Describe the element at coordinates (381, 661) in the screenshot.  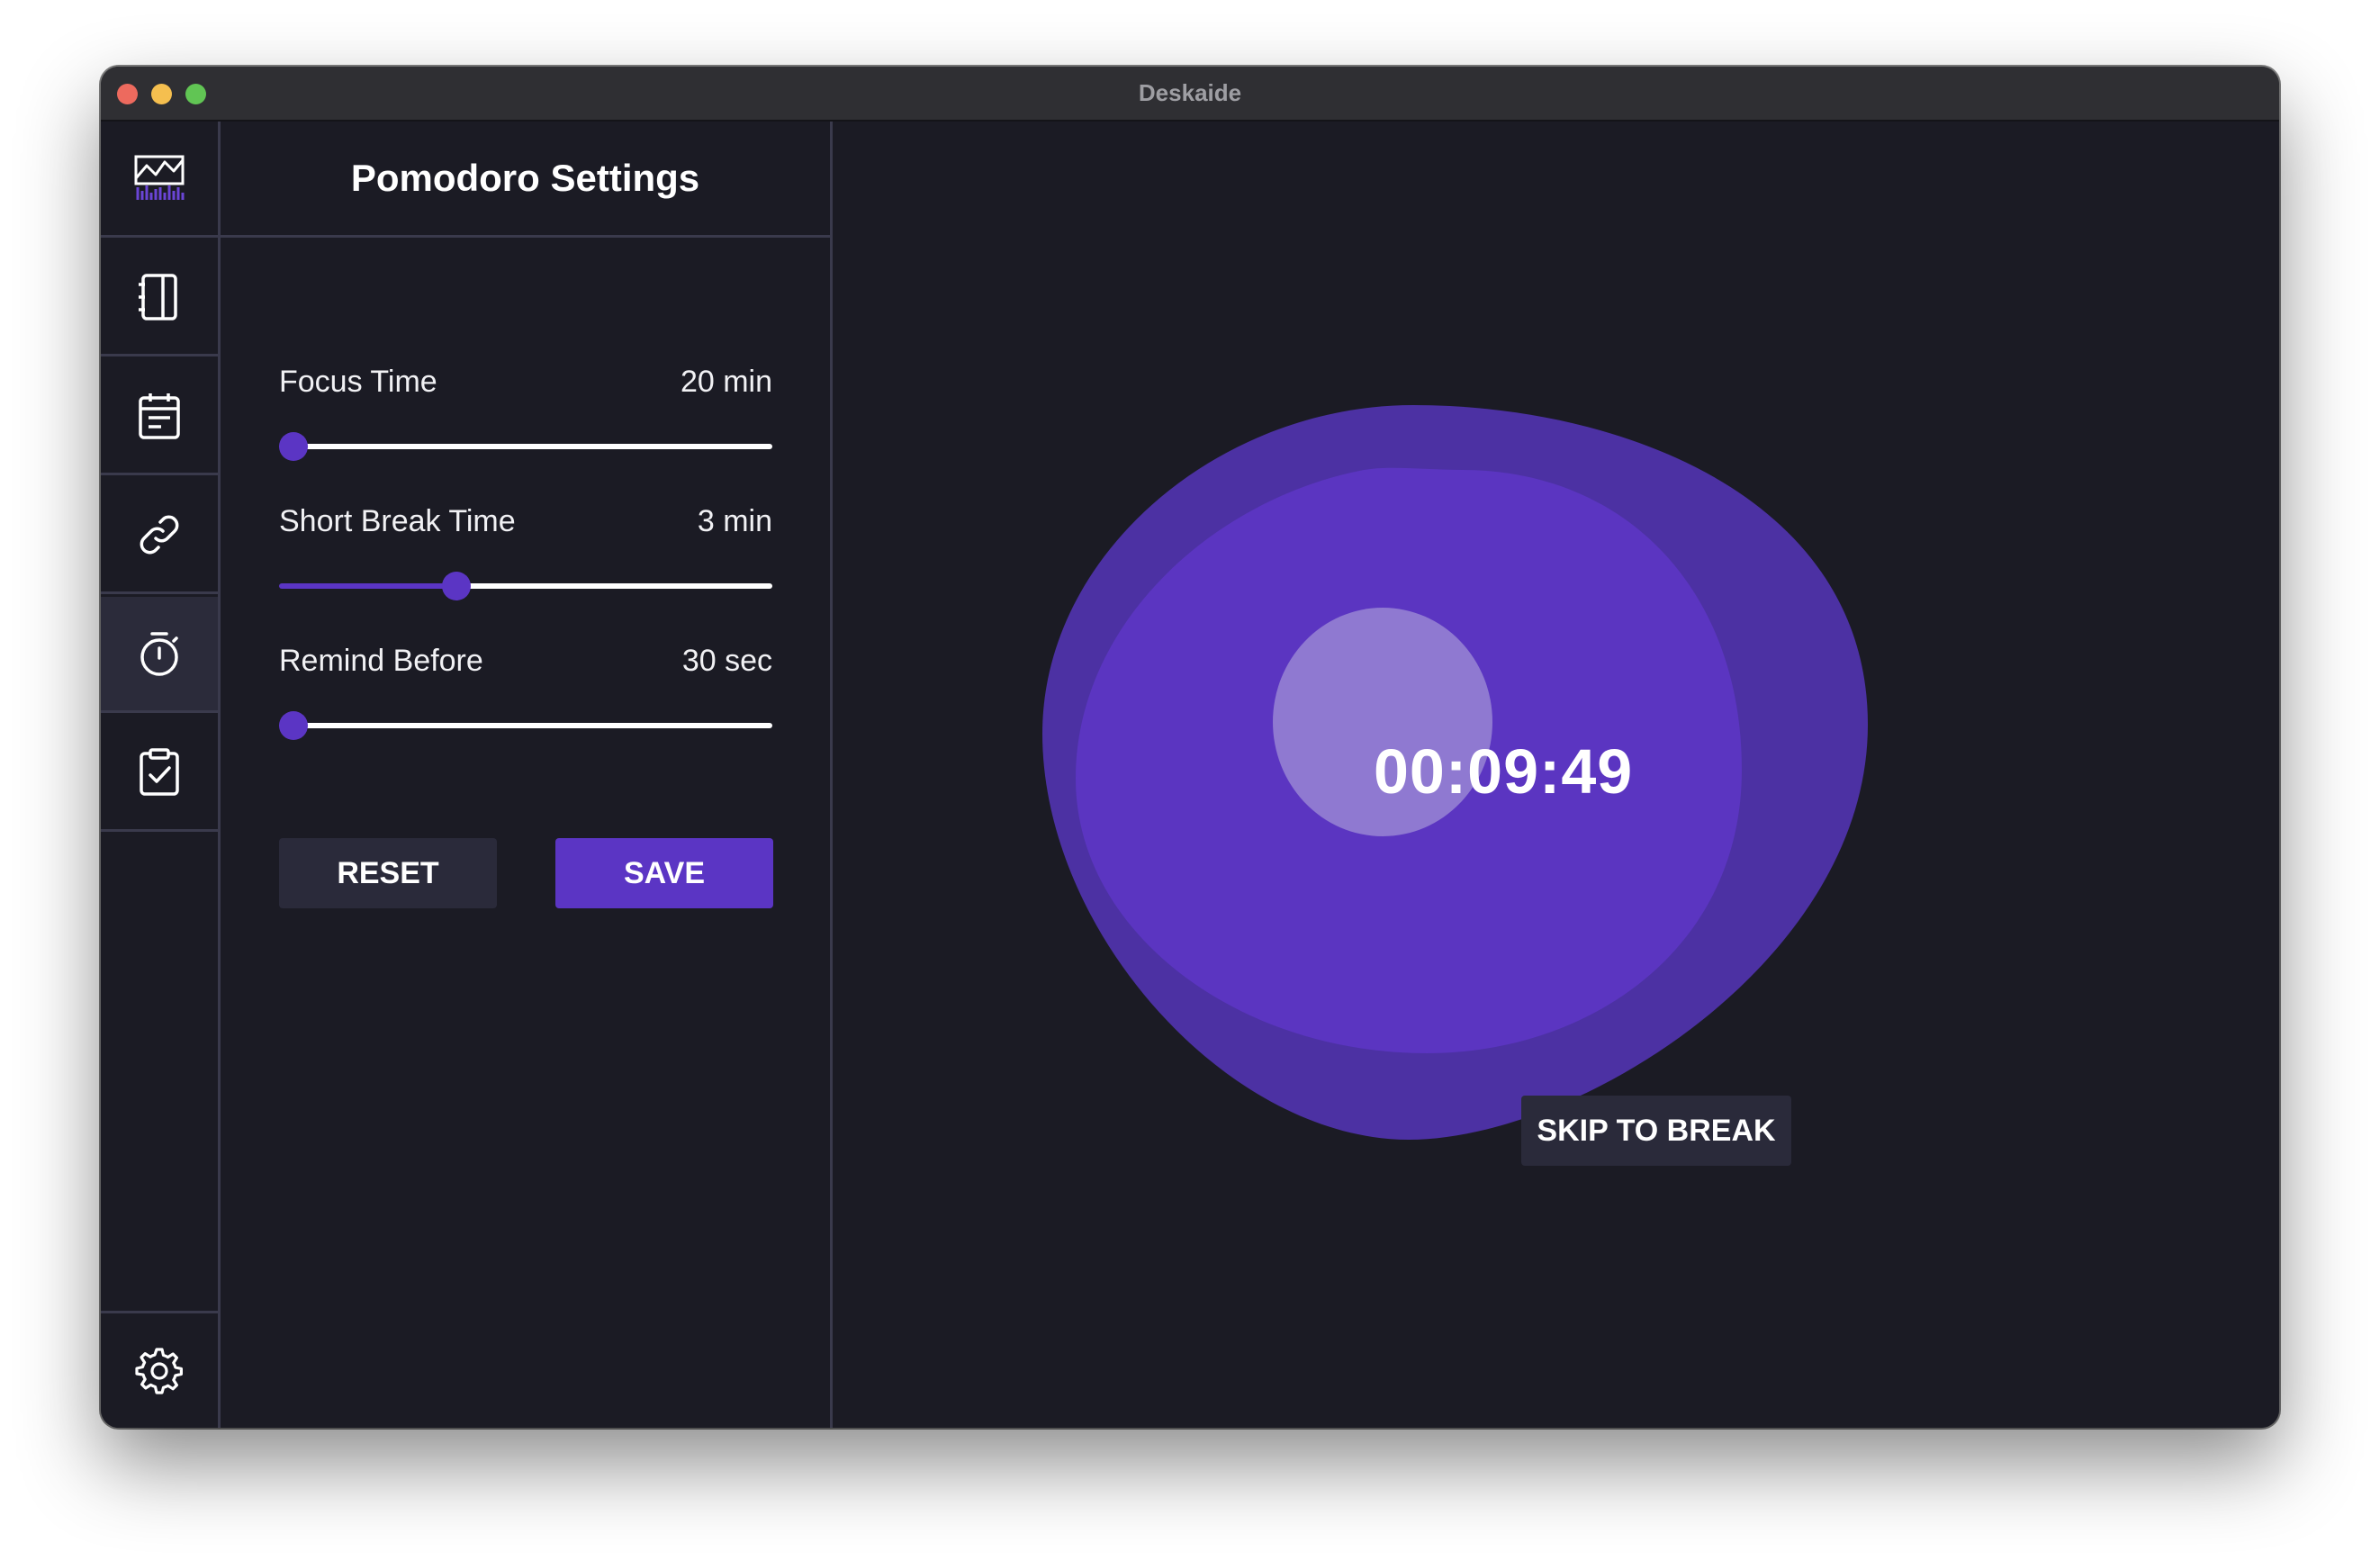
I see `setting-label: Remind Before` at that location.